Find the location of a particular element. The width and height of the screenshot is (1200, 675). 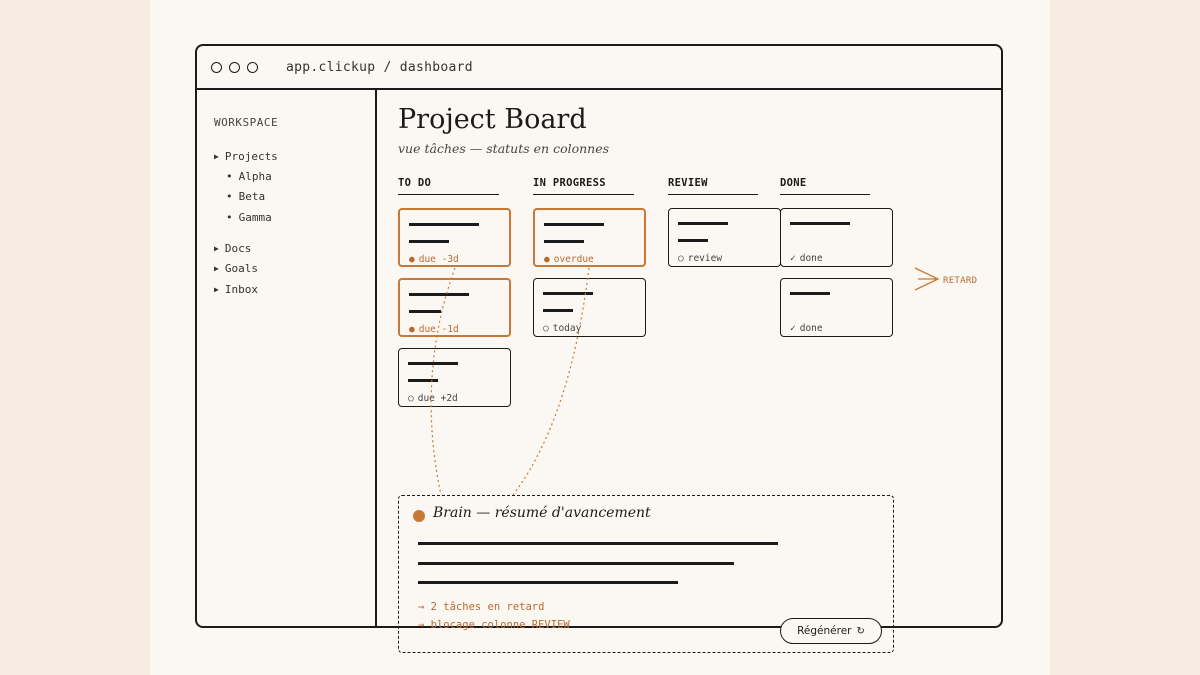

sidebar-item-gamma: • Gamma is located at coordinates (249, 217).